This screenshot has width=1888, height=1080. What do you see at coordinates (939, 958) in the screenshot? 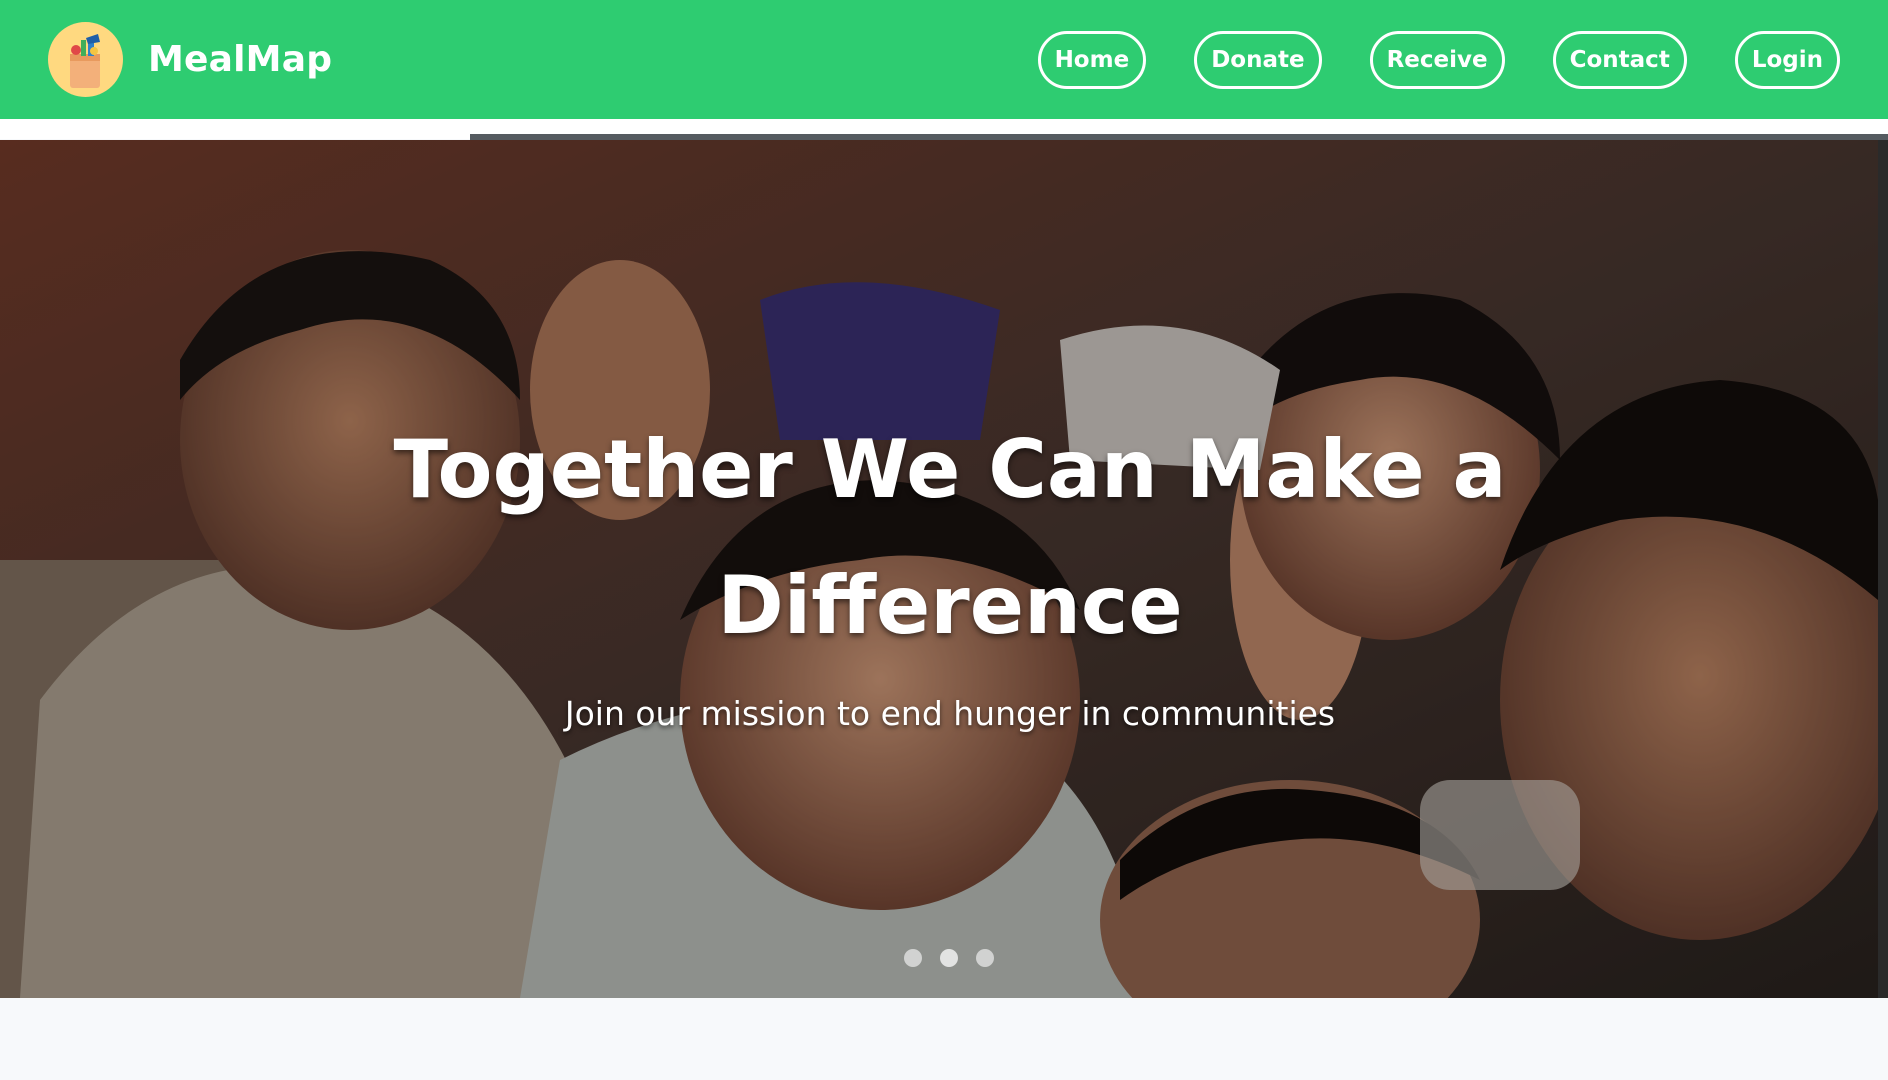
I see `carousel-indicators` at bounding box center [939, 958].